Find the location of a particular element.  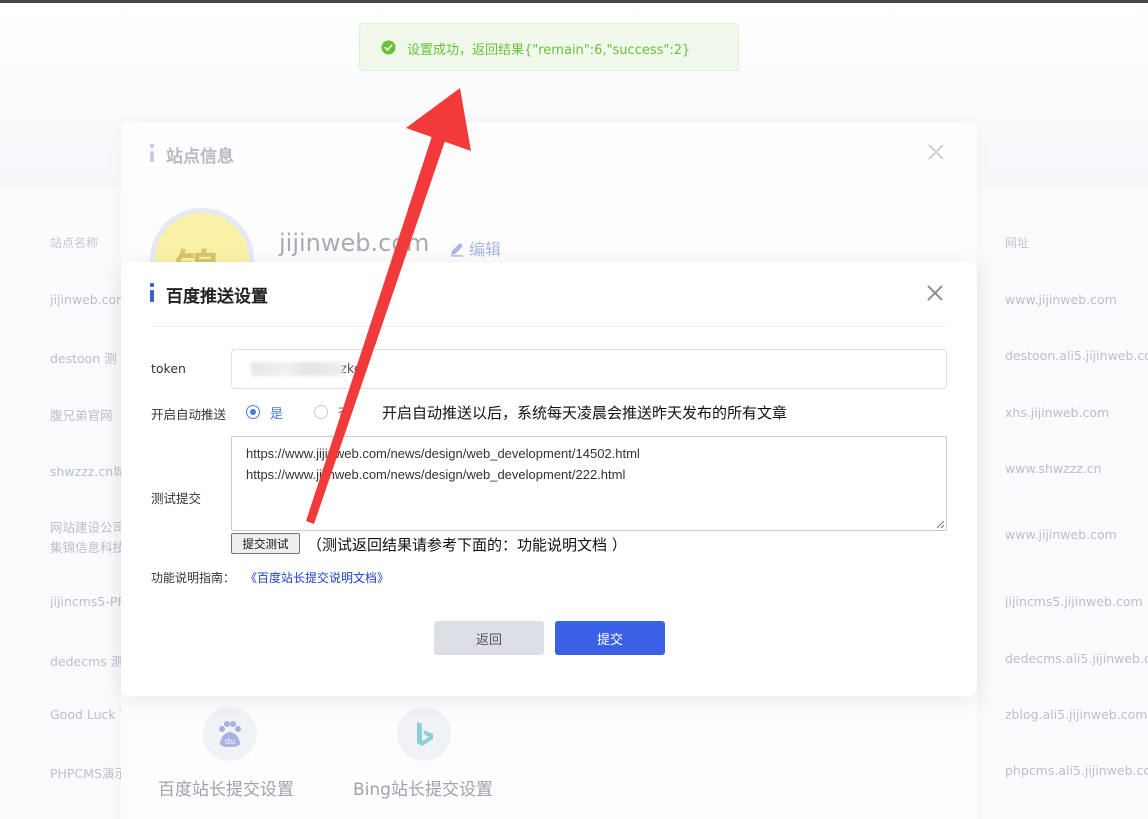

auto-push-yes-label: 是 is located at coordinates (276, 412).